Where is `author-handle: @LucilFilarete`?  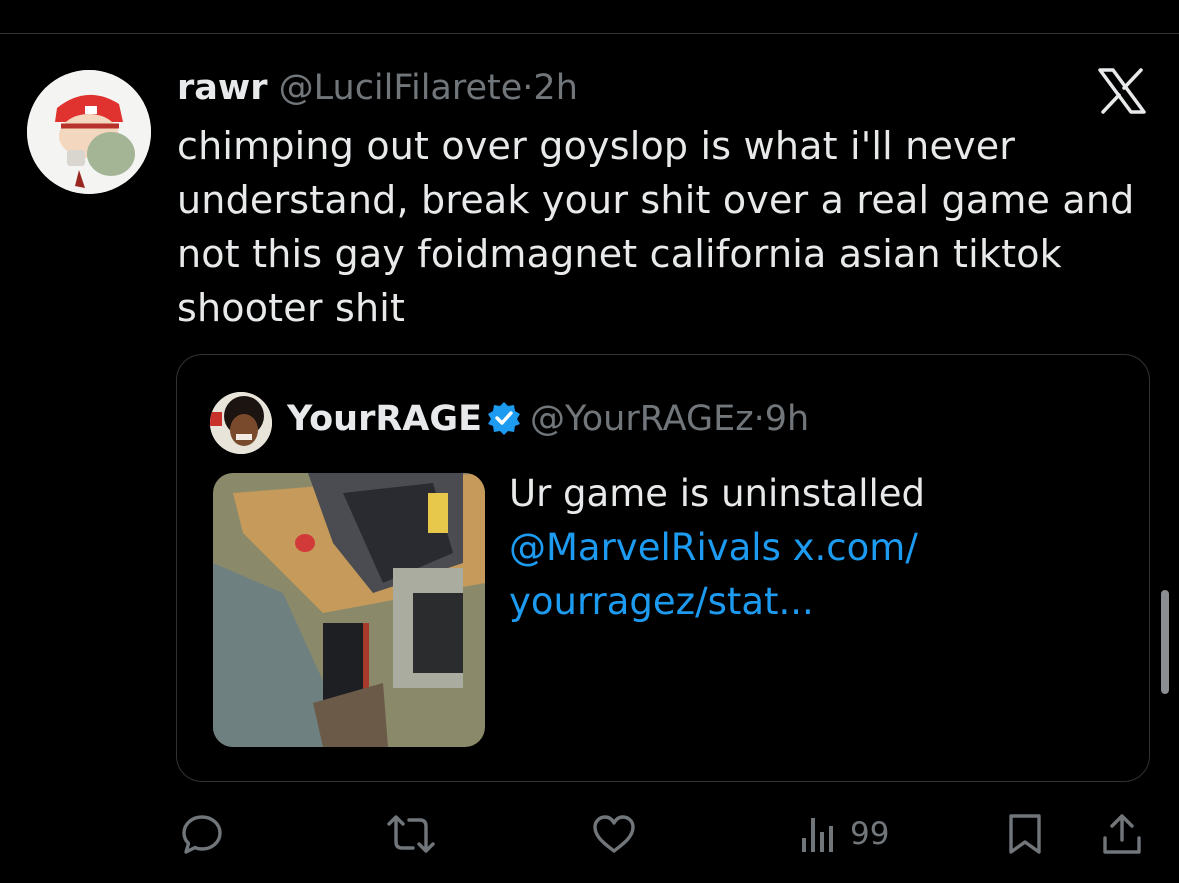 author-handle: @LucilFilarete is located at coordinates (401, 88).